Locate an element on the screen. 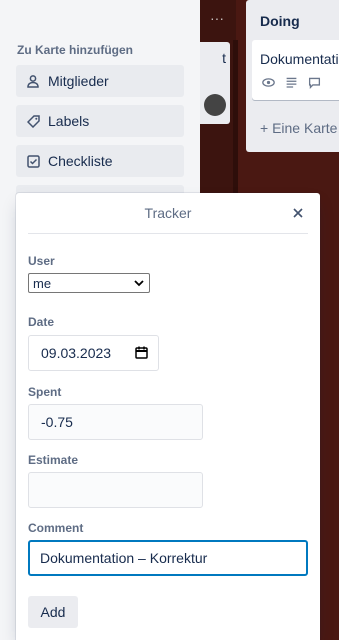 The width and height of the screenshot is (339, 640). list-left-card: t is located at coordinates (215, 83).